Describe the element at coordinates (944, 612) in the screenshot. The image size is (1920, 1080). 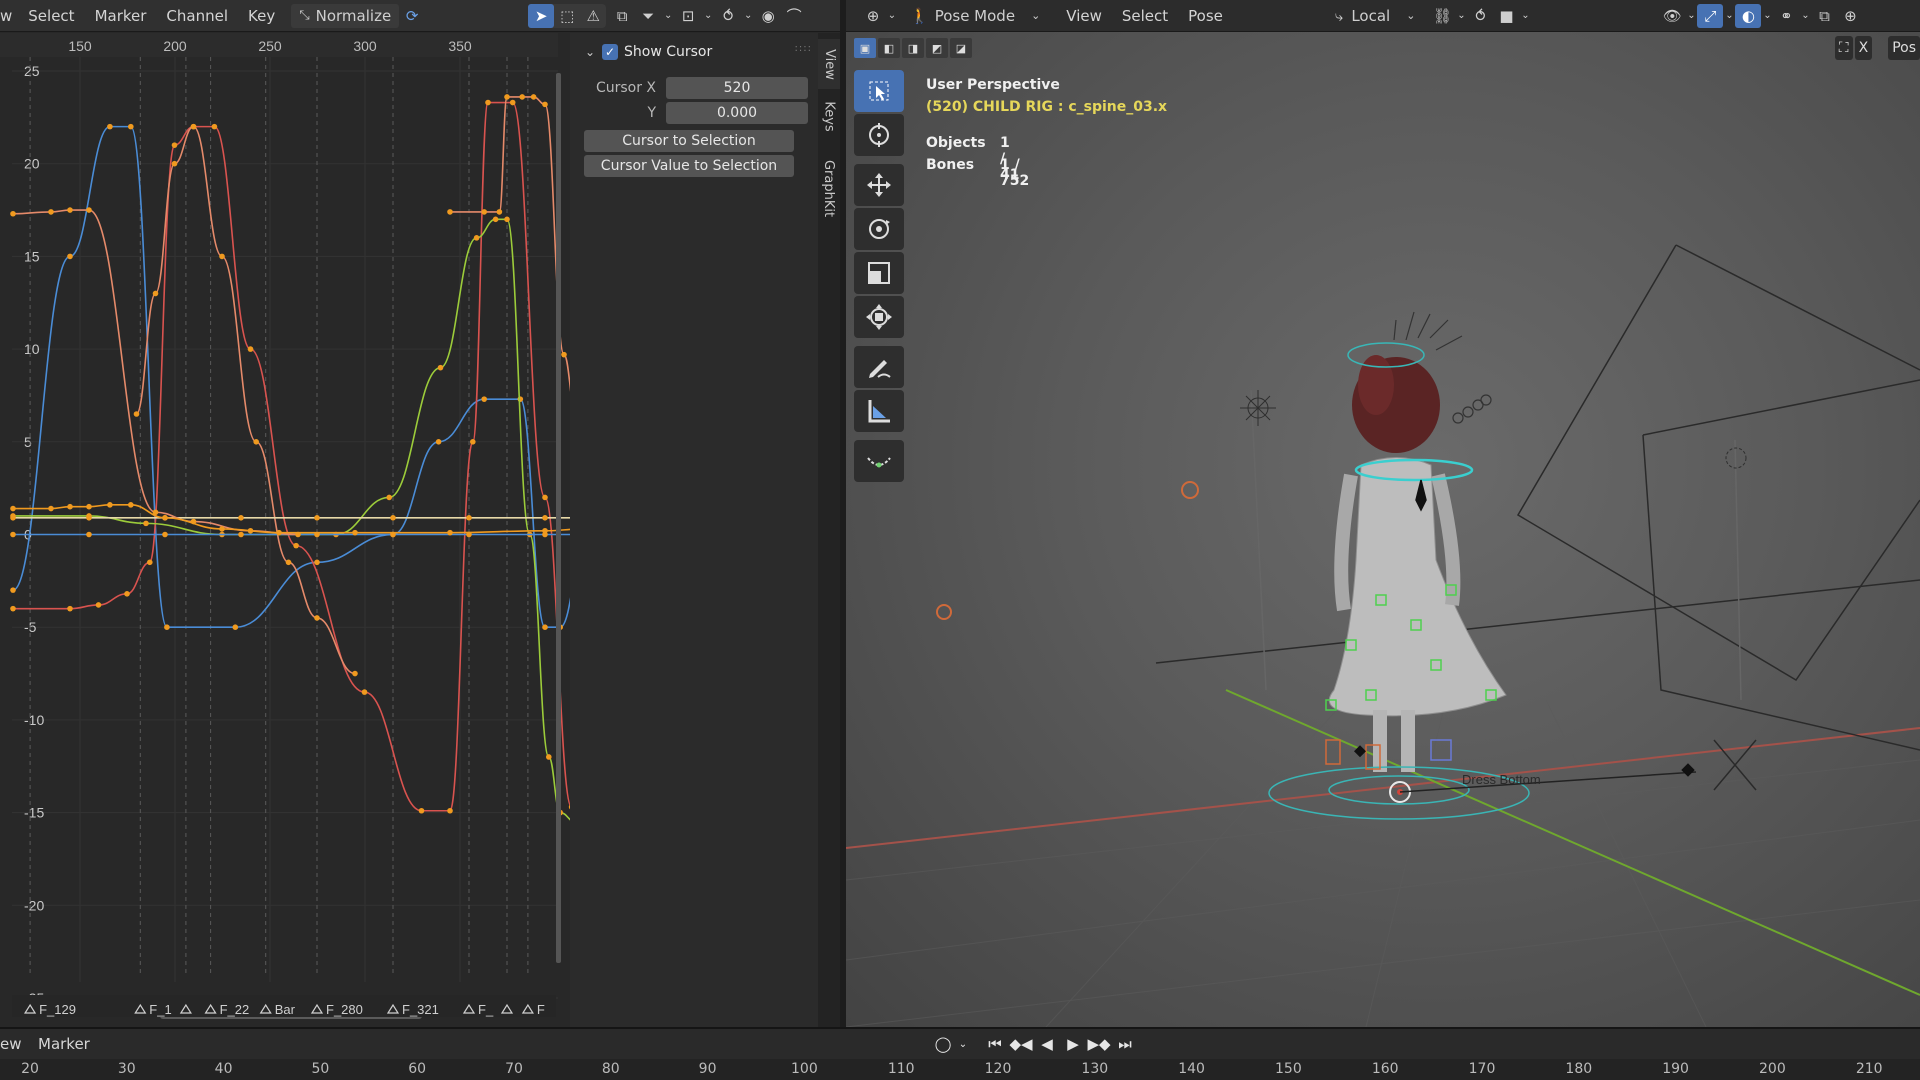
I see `empty-marker-orange` at that location.